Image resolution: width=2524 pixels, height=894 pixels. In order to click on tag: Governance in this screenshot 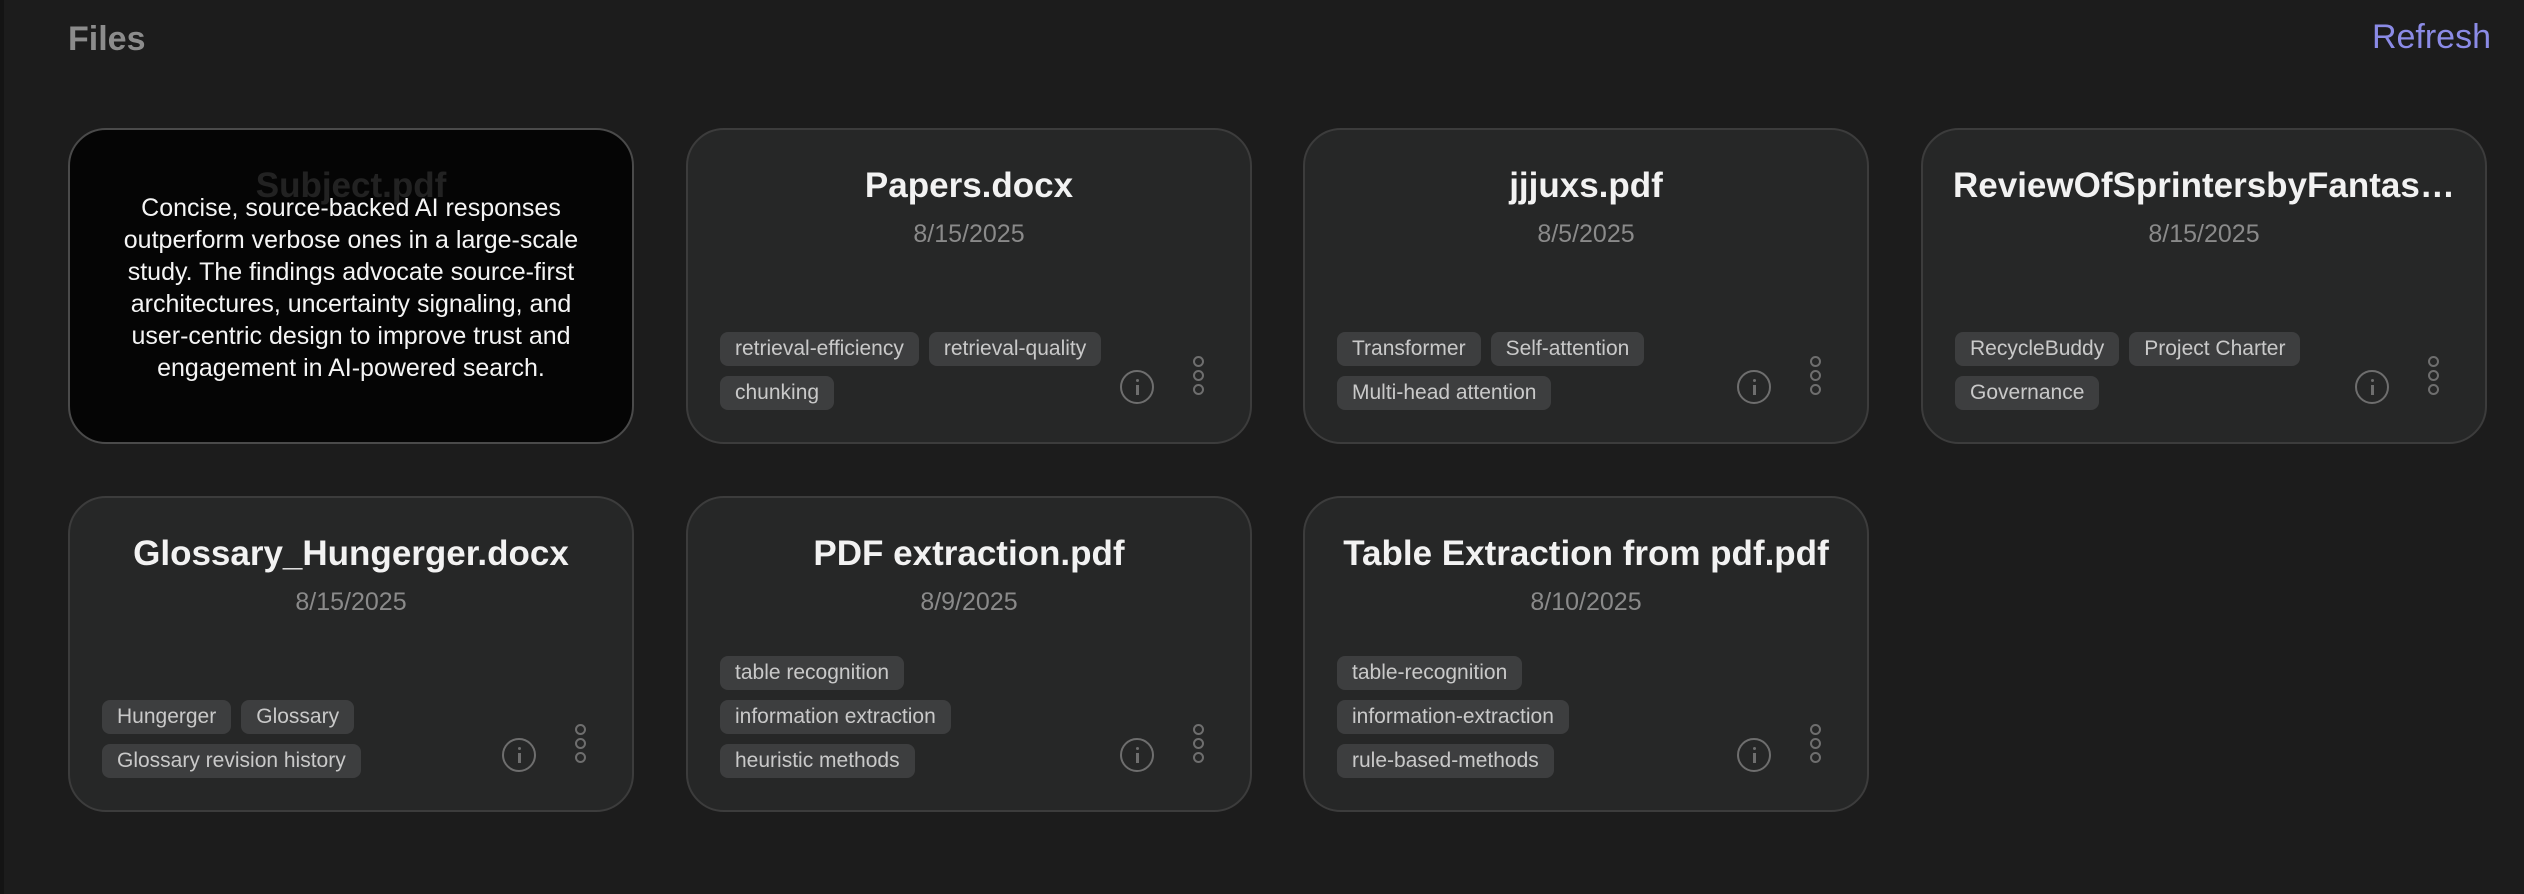, I will do `click(2027, 393)`.